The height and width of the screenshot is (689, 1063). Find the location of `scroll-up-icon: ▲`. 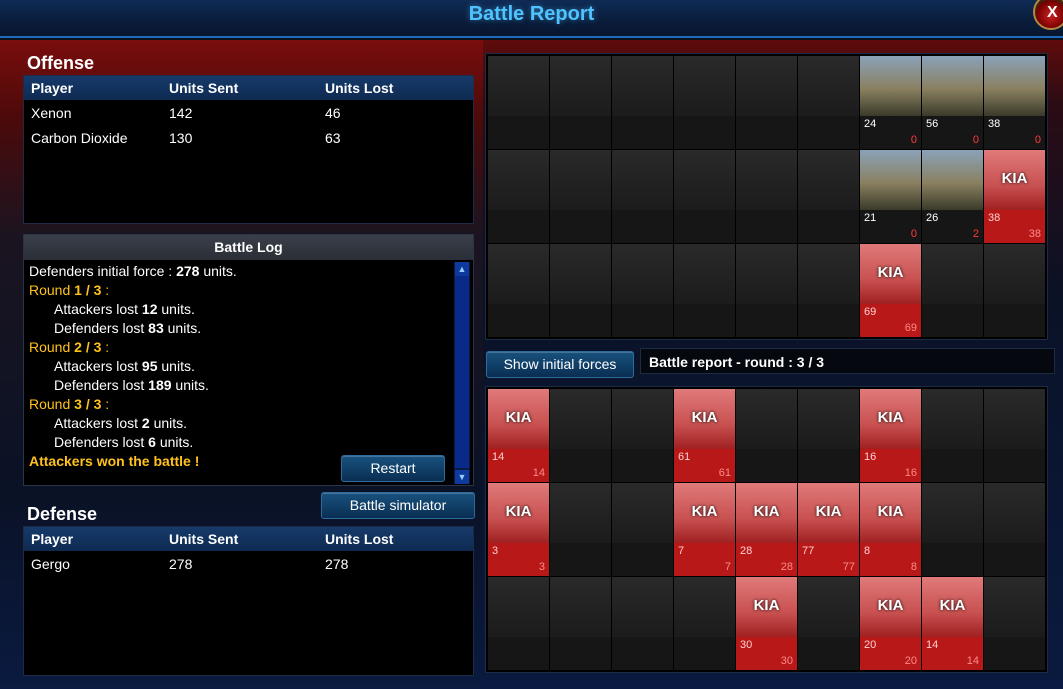

scroll-up-icon: ▲ is located at coordinates (462, 269).